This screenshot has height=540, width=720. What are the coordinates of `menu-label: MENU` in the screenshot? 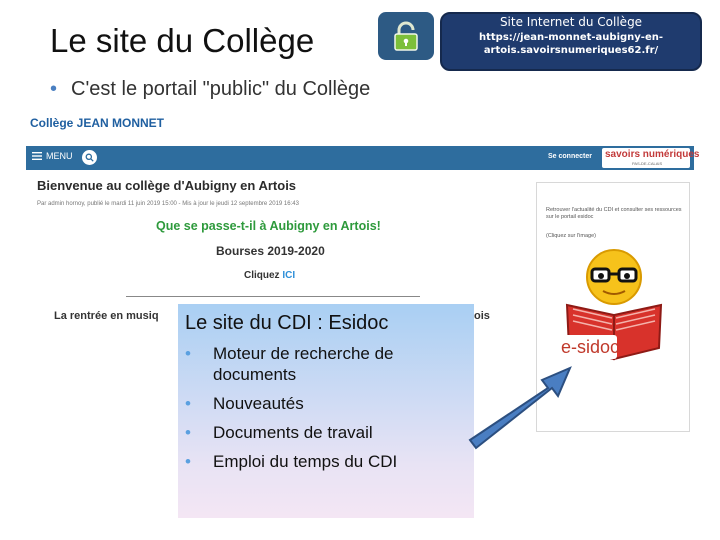 It's located at (59, 156).